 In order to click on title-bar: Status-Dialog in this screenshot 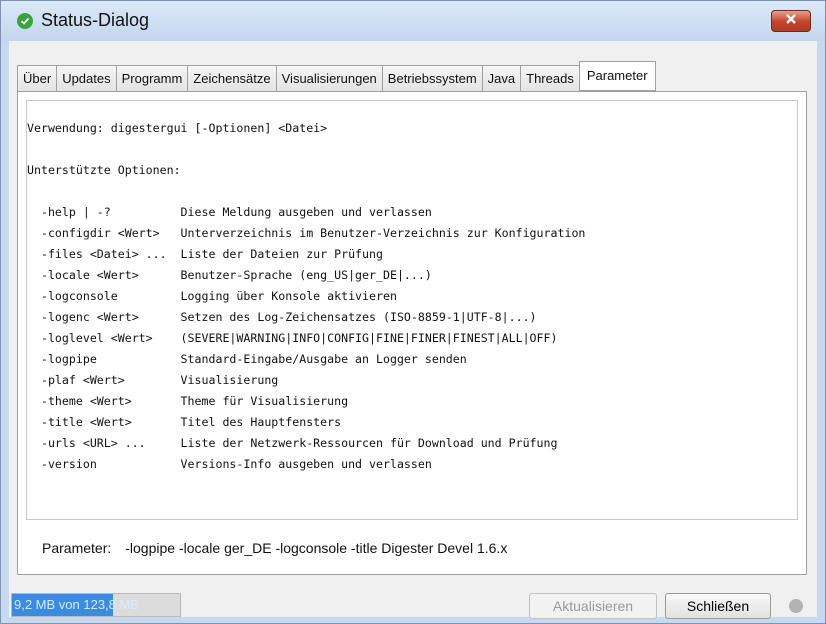, I will do `click(413, 21)`.